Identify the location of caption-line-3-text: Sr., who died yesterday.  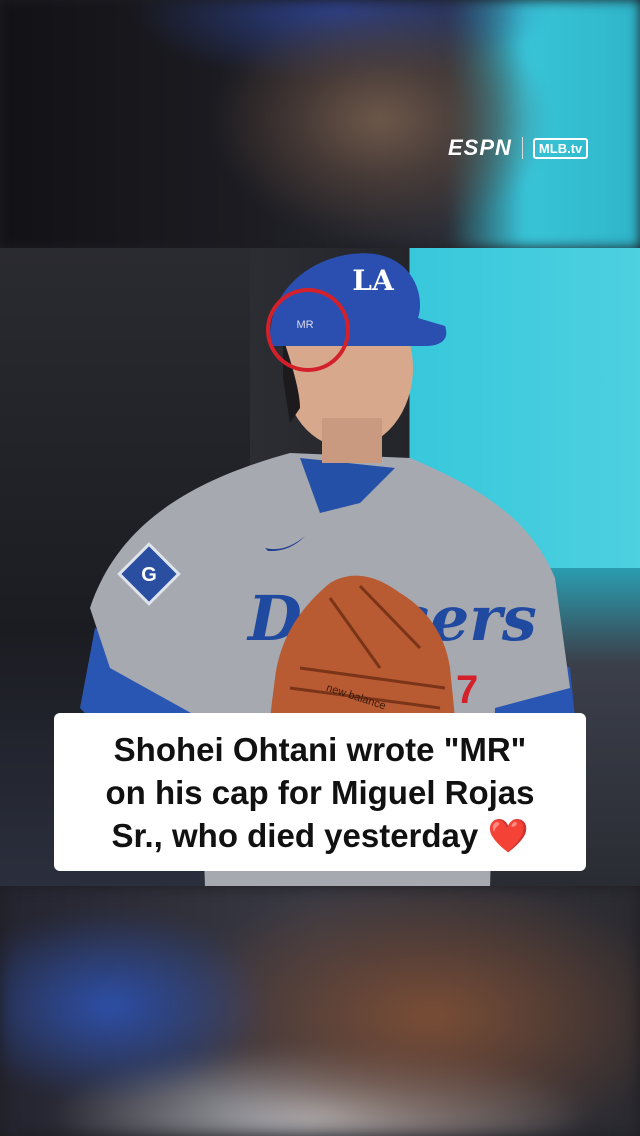
(295, 835).